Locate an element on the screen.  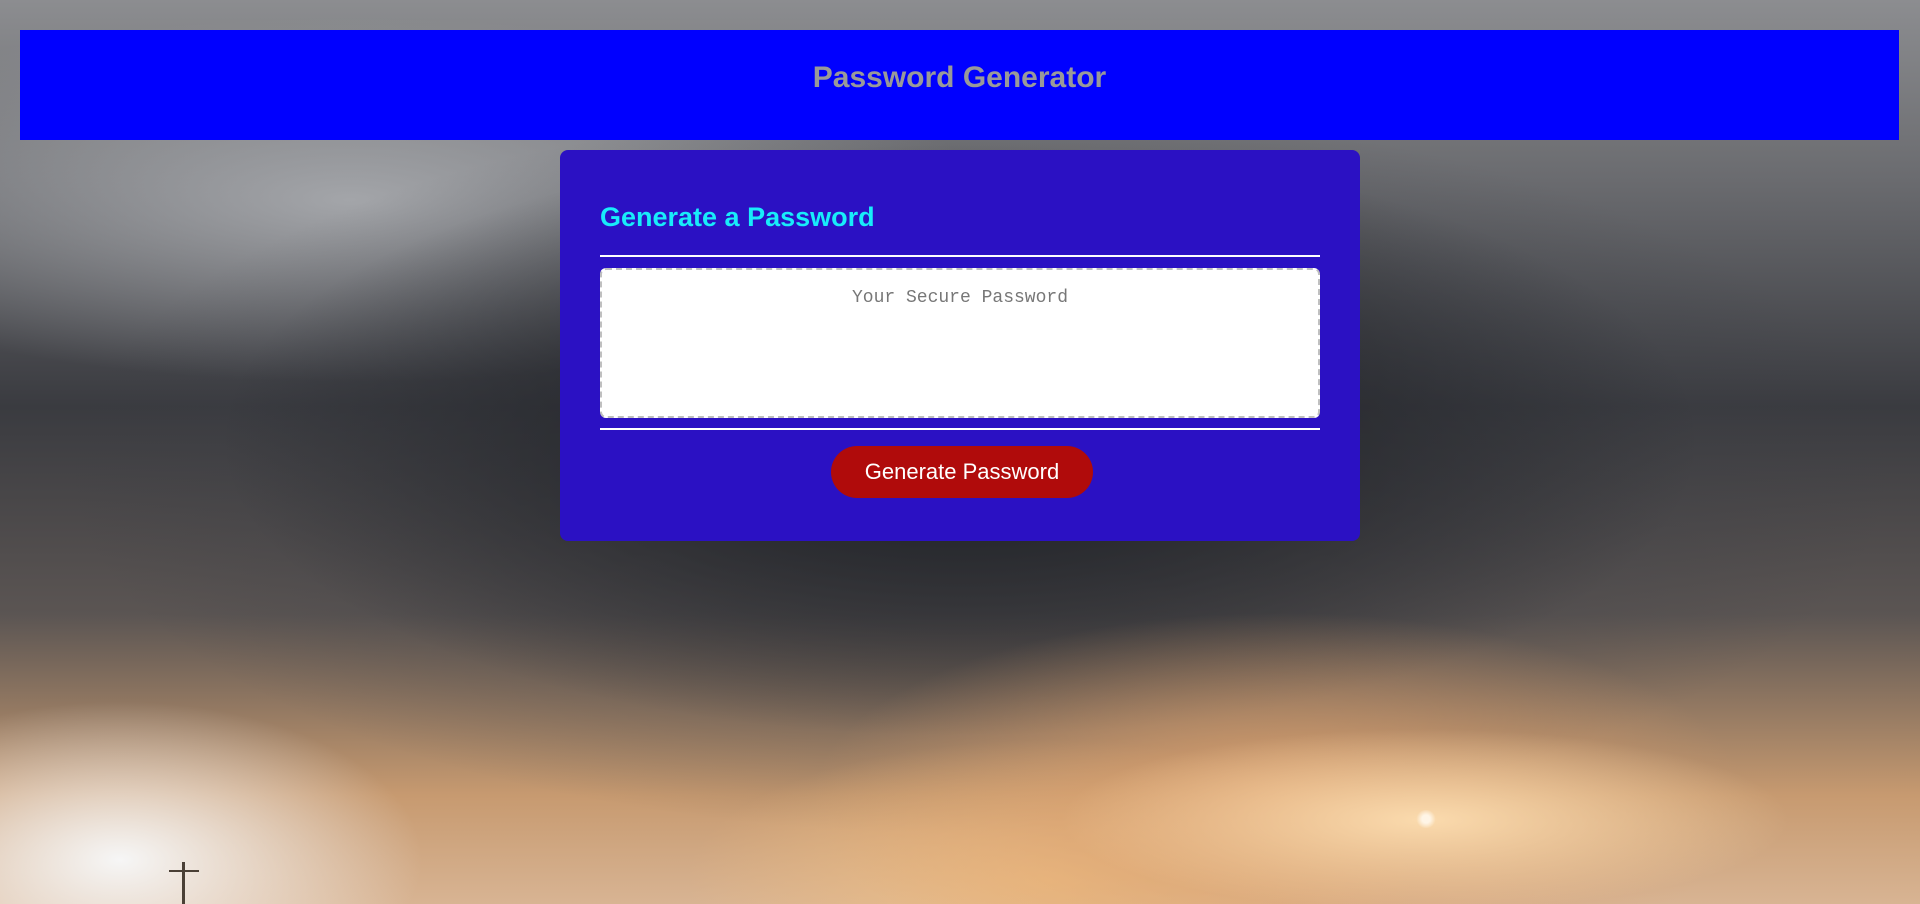
card-divider-top is located at coordinates (960, 256).